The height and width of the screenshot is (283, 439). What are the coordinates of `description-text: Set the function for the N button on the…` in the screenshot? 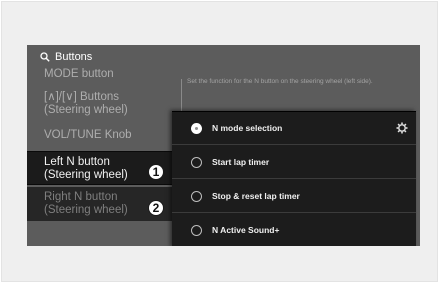 It's located at (280, 81).